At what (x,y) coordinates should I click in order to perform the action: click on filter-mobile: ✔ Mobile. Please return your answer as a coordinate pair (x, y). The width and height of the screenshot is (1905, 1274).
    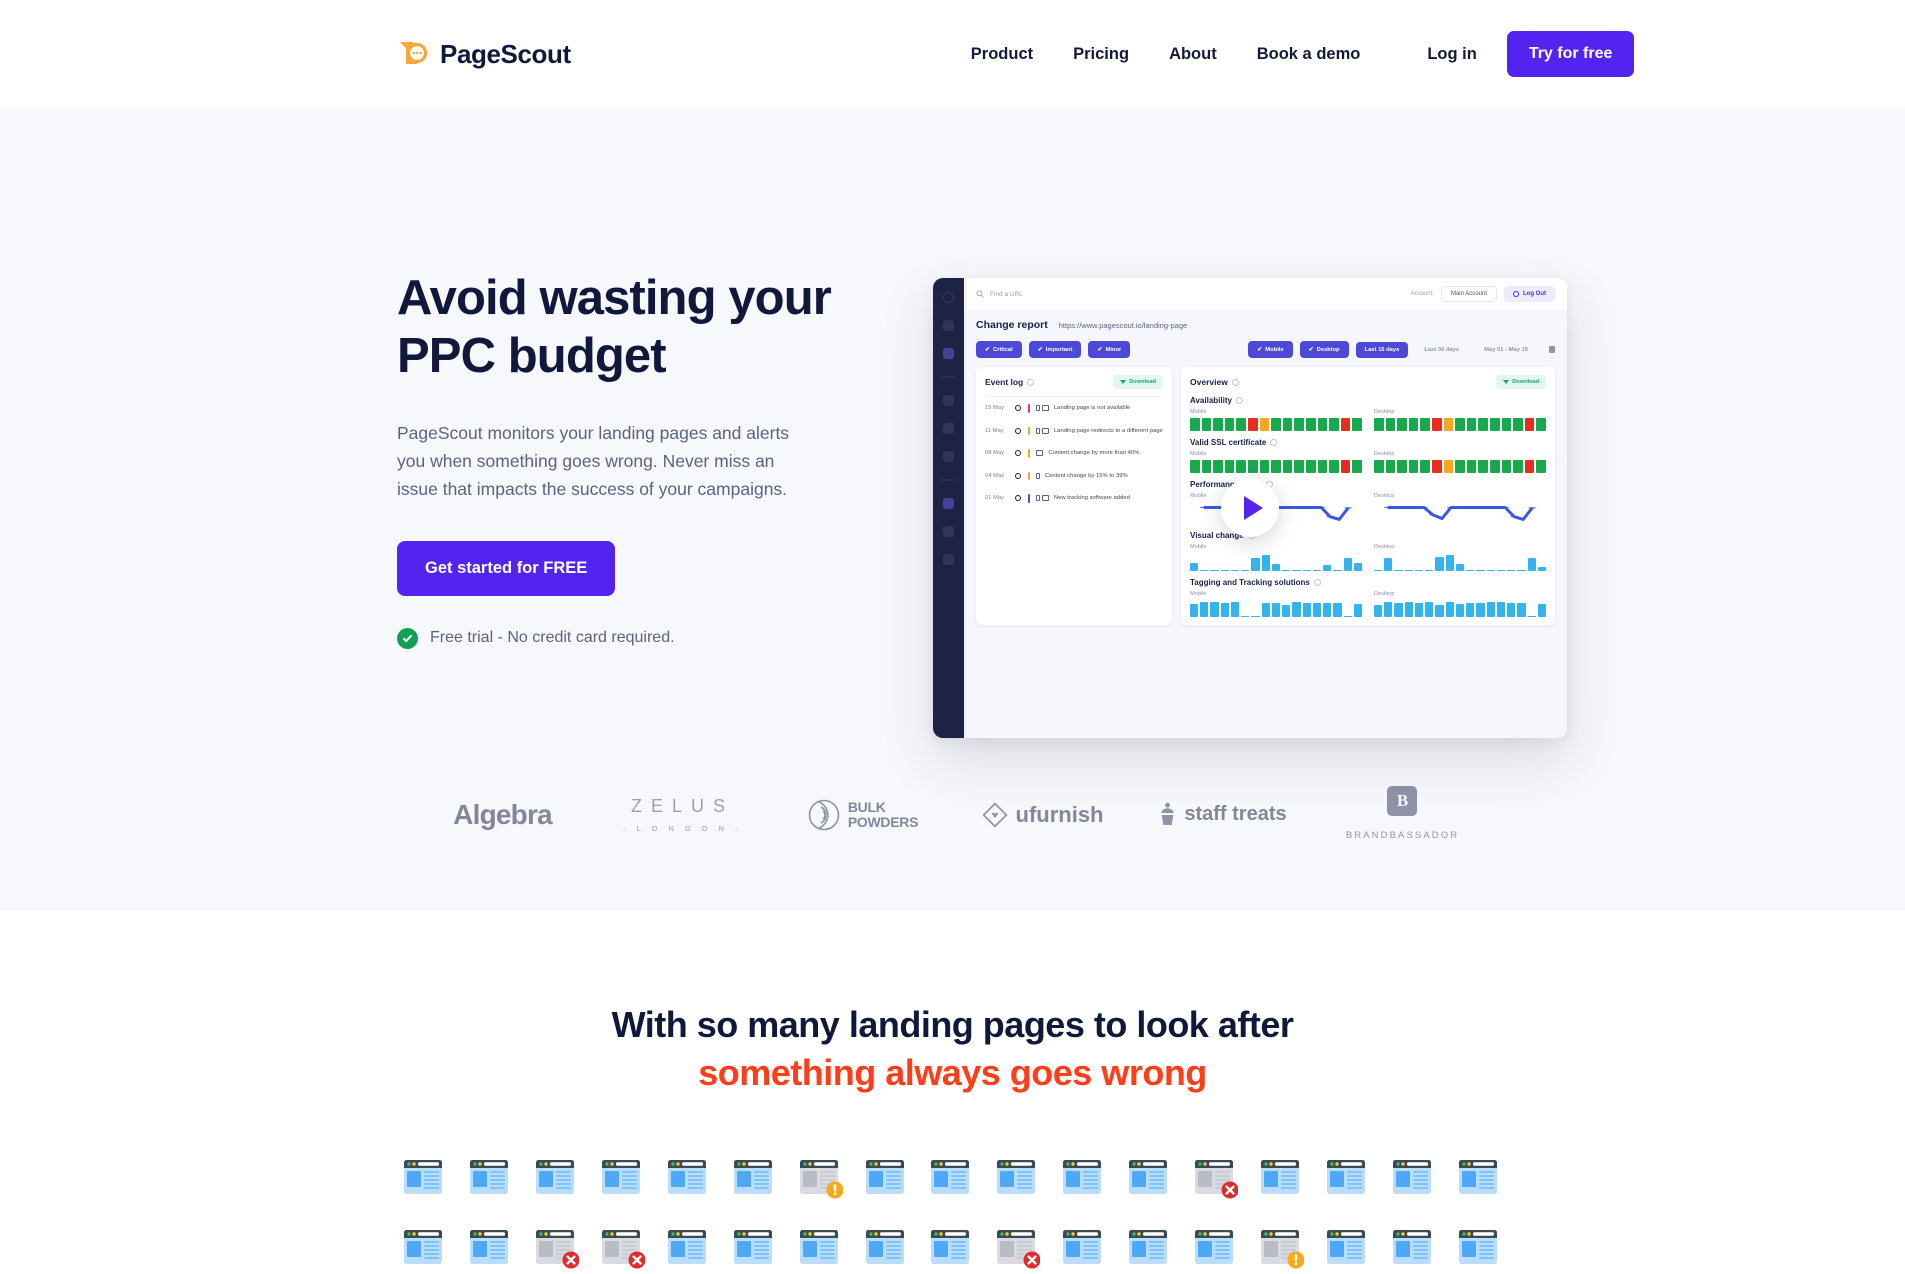
    Looking at the image, I should click on (1270, 349).